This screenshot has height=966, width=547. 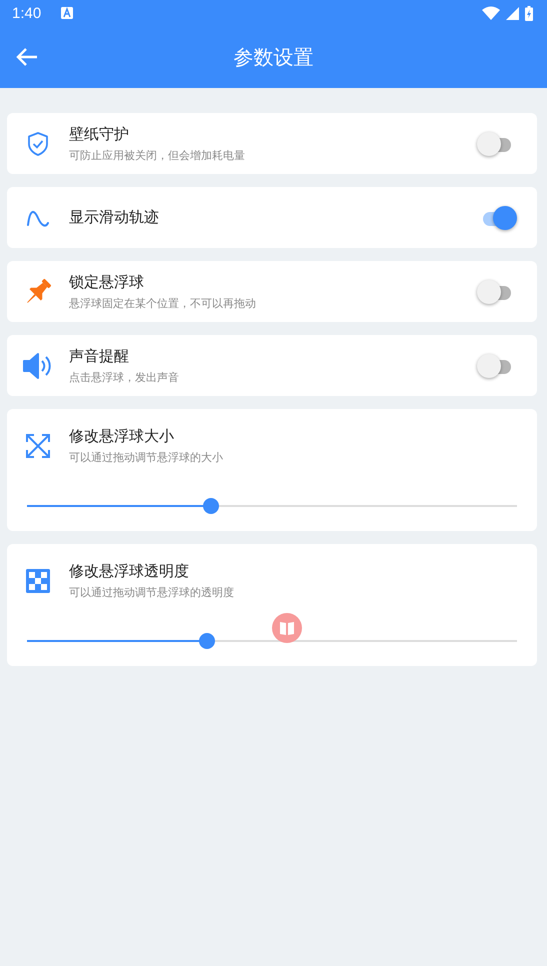 What do you see at coordinates (38, 217) in the screenshot?
I see `wave-icon` at bounding box center [38, 217].